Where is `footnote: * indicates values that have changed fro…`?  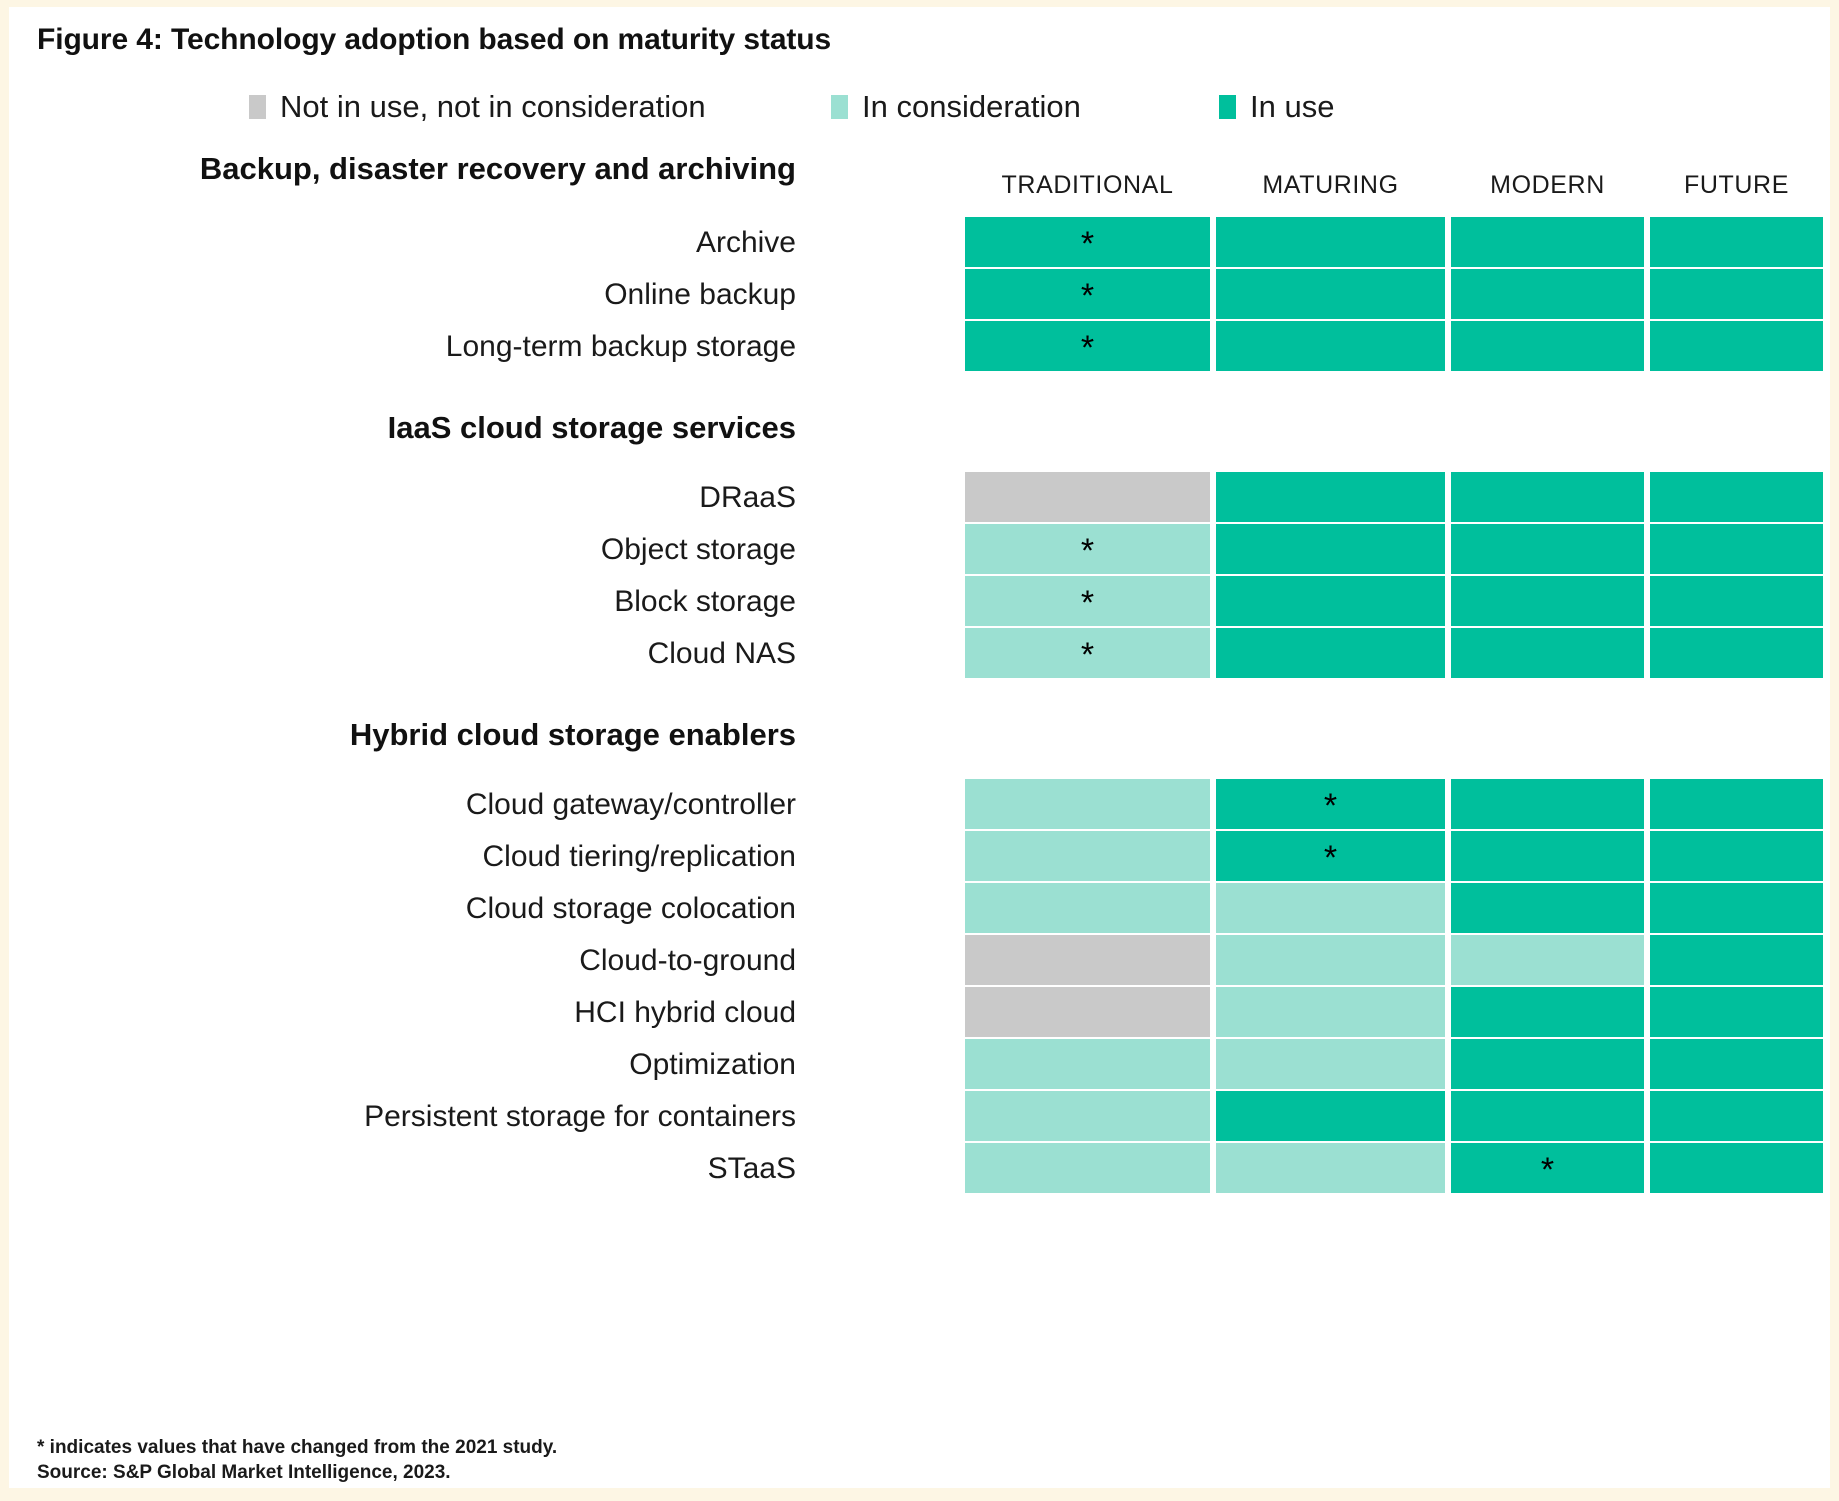
footnote: * indicates values that have changed fro… is located at coordinates (297, 1460).